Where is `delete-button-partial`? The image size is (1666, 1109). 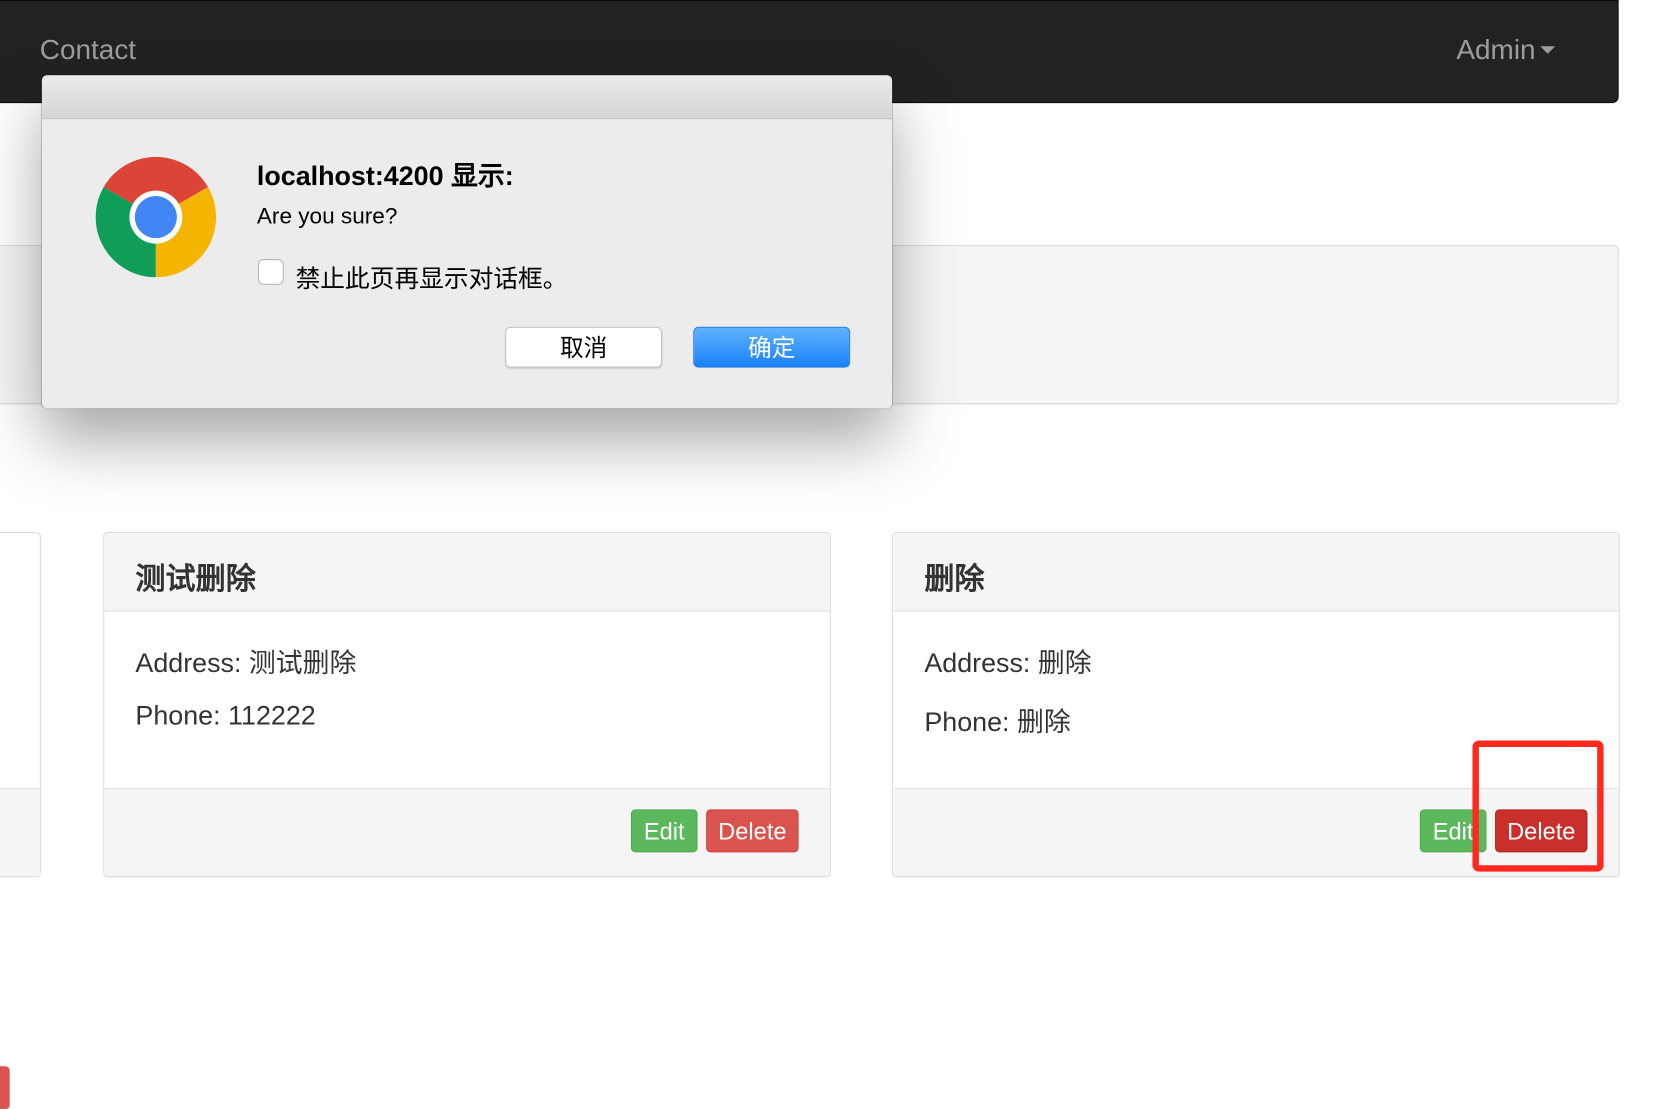
delete-button-partial is located at coordinates (5, 1087).